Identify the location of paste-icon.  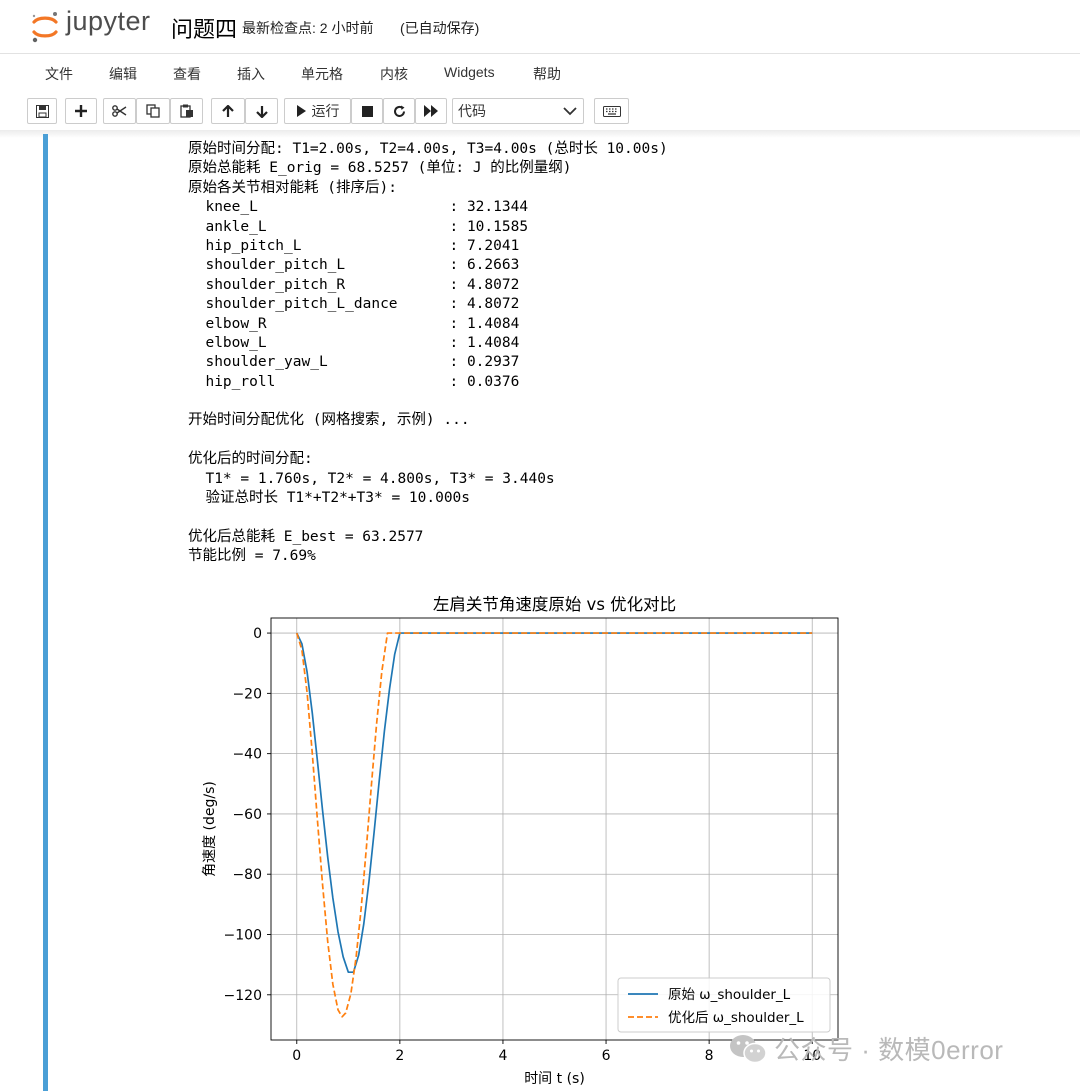
(186, 111).